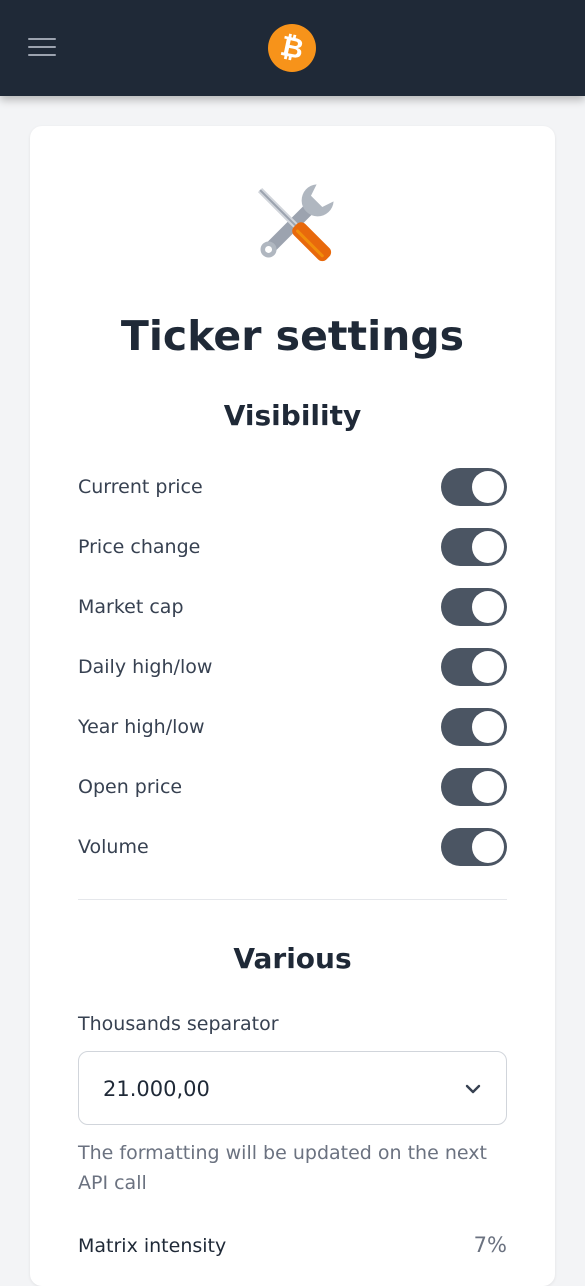 This screenshot has width=585, height=1286. Describe the element at coordinates (130, 787) in the screenshot. I see `visibility-row-label: Open price` at that location.